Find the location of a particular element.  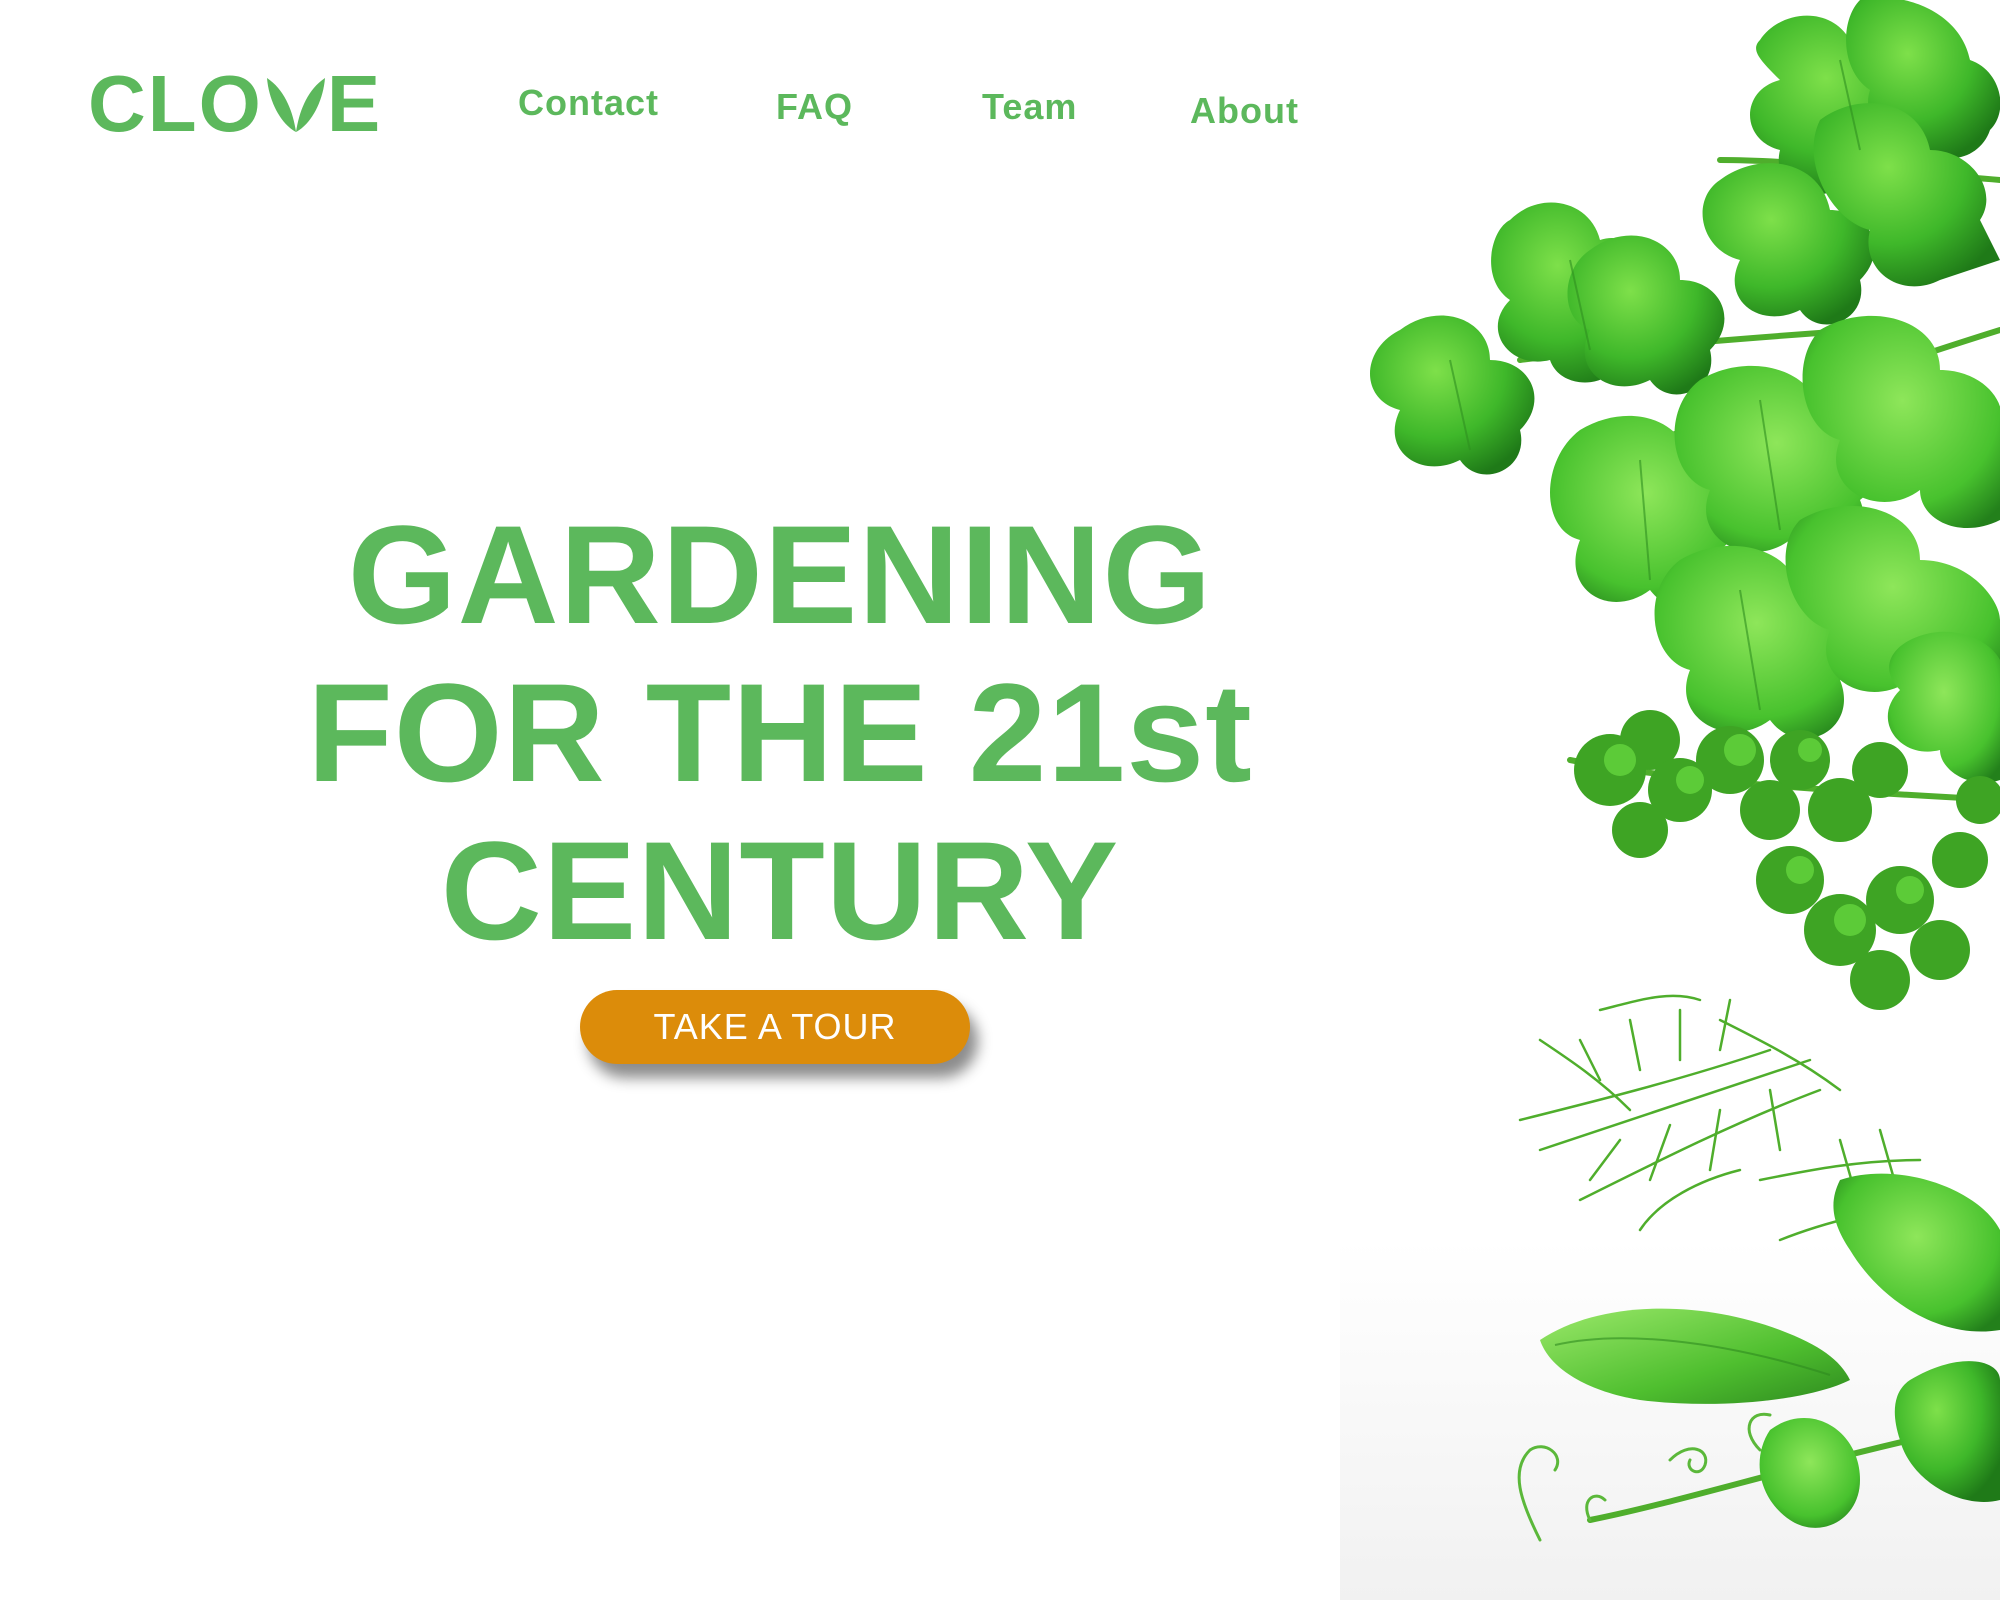

hero-heading-line-2: FOR THE 21st is located at coordinates (780, 732).